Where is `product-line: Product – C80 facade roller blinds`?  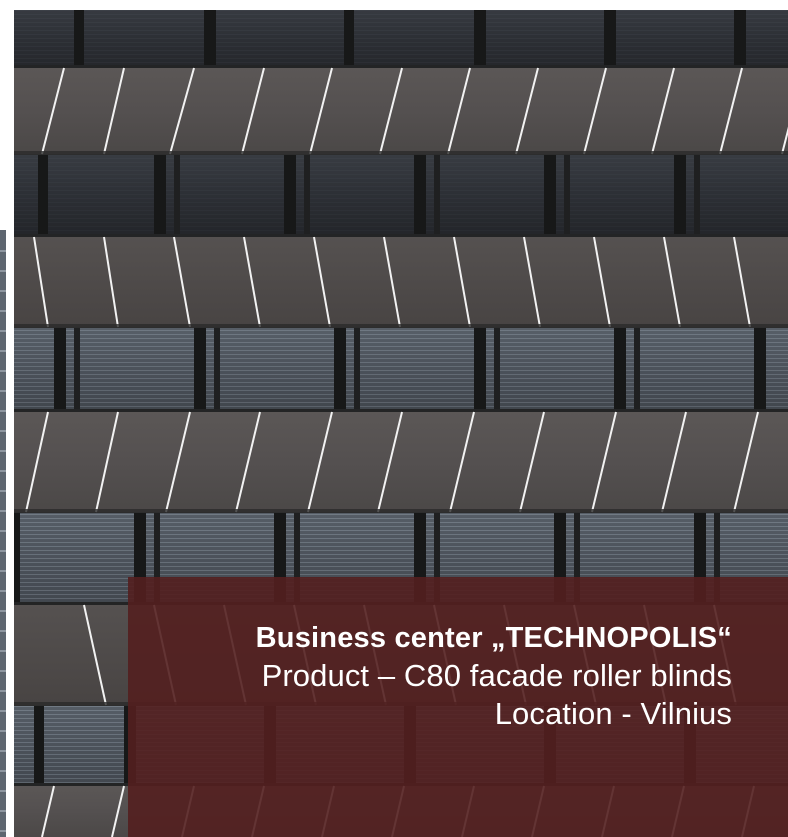
product-line: Product – C80 facade roller blinds is located at coordinates (496, 675).